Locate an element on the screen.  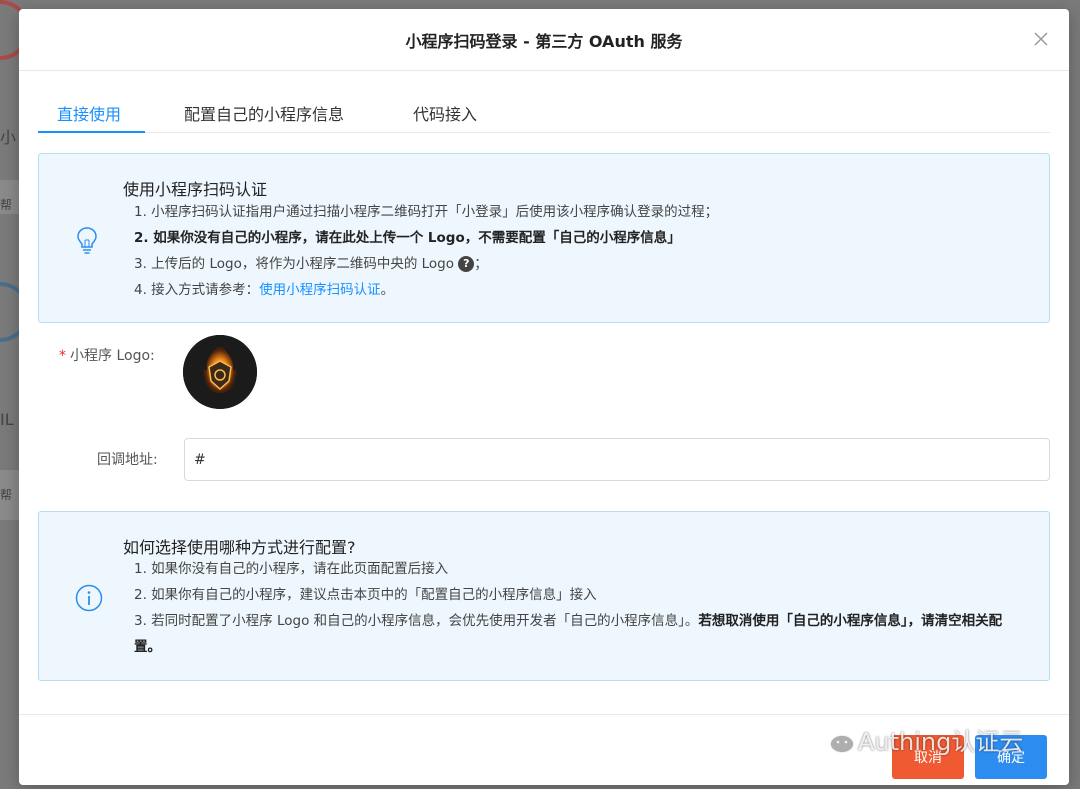
logo-label-text: 小程序 Logo: is located at coordinates (112, 356).